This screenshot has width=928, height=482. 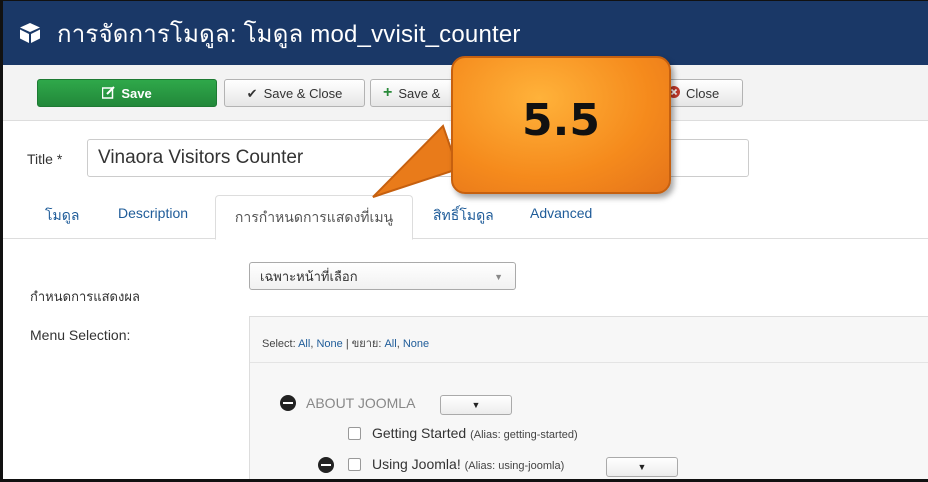 I want to click on tab-module: โมดูล, so click(x=62, y=216).